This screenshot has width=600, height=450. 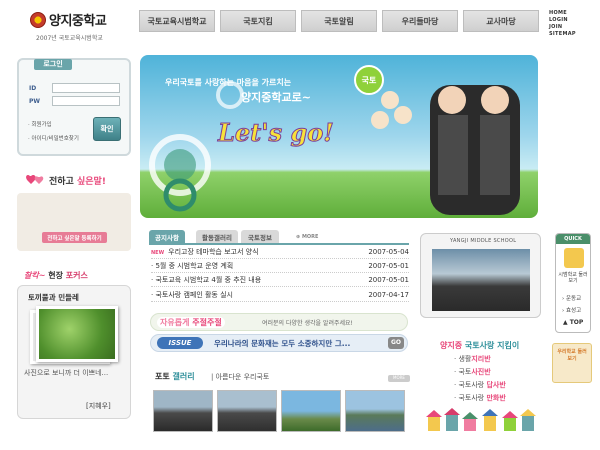 What do you see at coordinates (191, 322) in the screenshot?
I see `free-board-title: 자유롭게 주절주절` at bounding box center [191, 322].